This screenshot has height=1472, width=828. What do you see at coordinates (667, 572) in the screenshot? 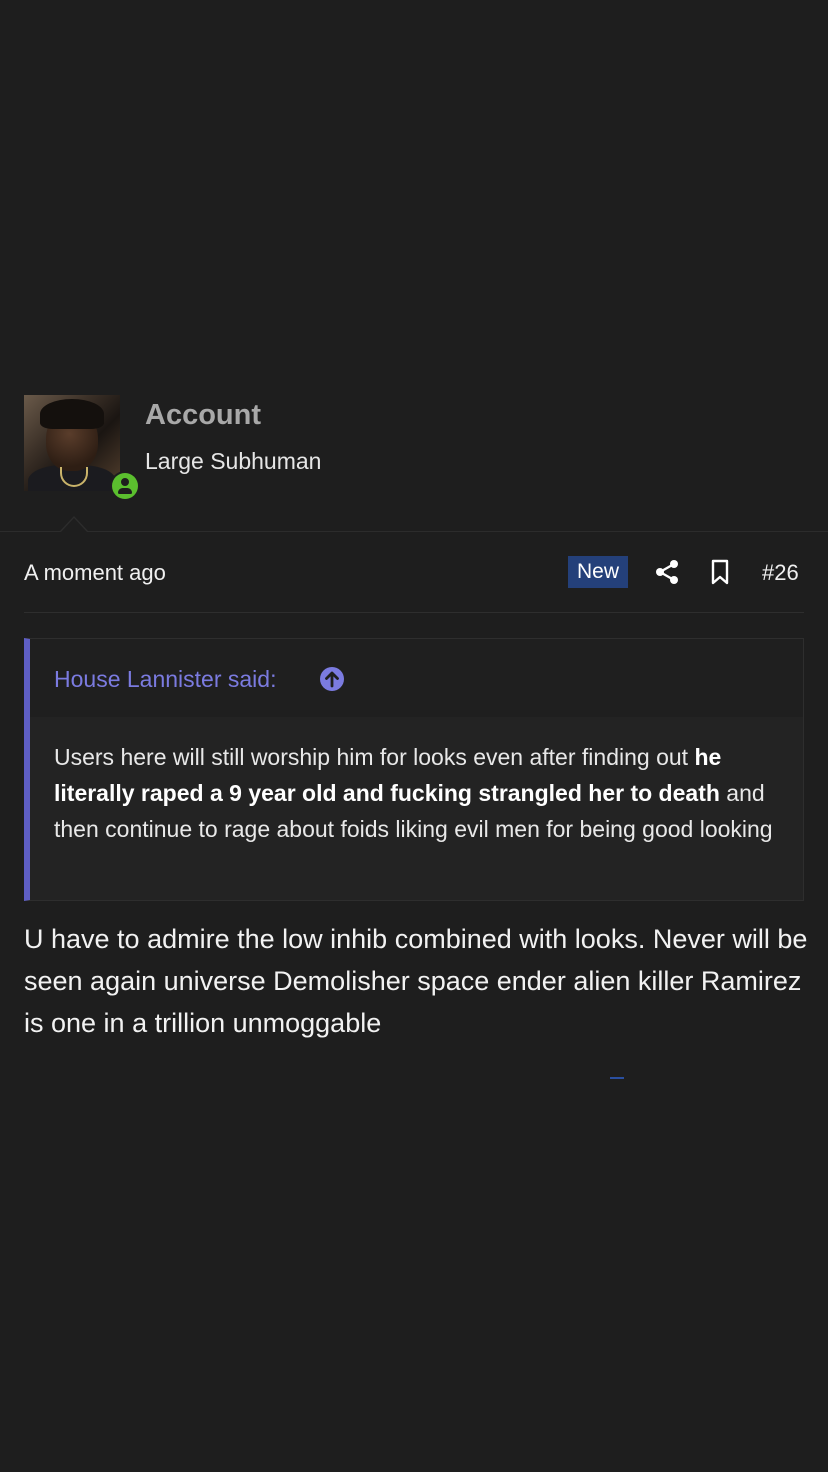
I see `share-icon` at bounding box center [667, 572].